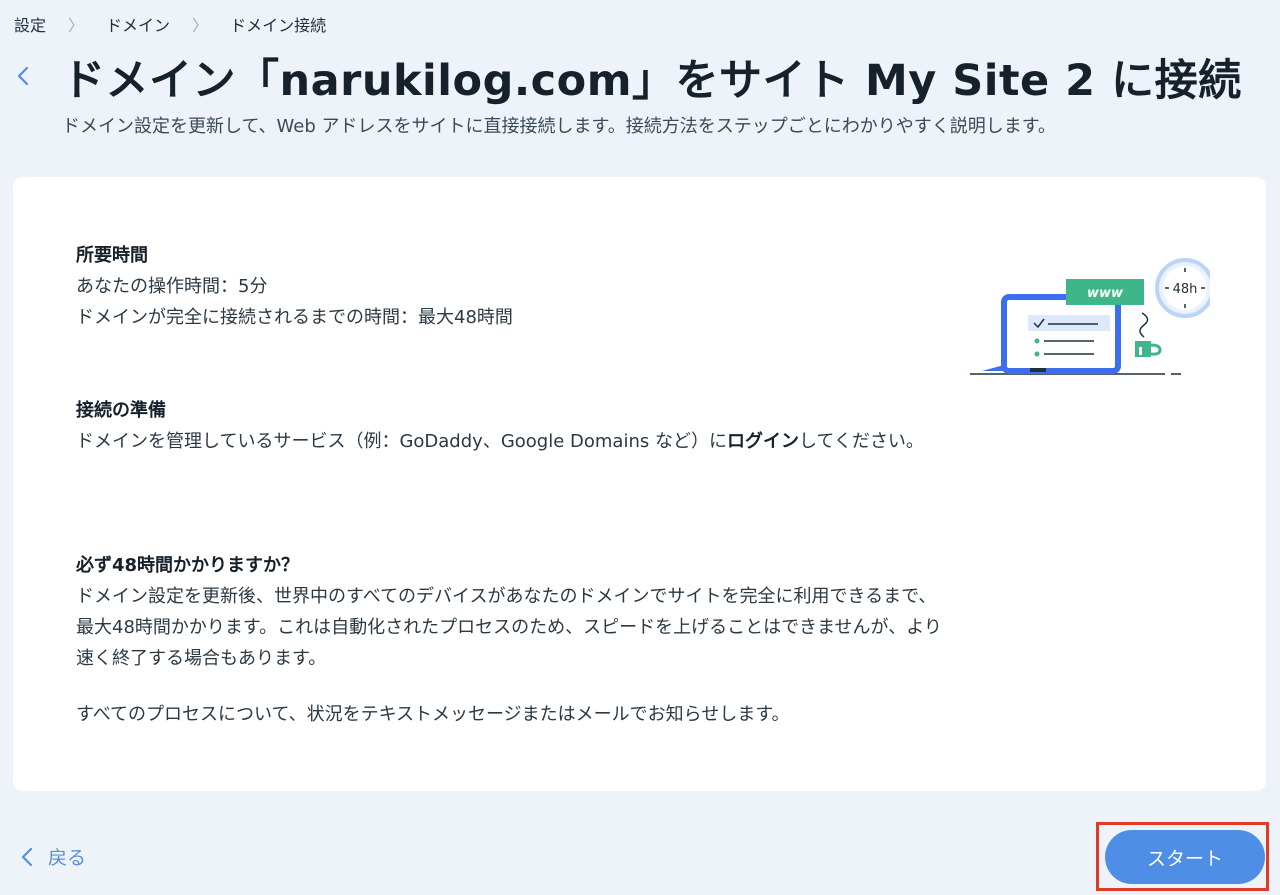 The width and height of the screenshot is (1280, 895). I want to click on section-notification: すべてのプロセスについて、状況をテキストメッセージまたはメールでお知らせします。, so click(511, 714).